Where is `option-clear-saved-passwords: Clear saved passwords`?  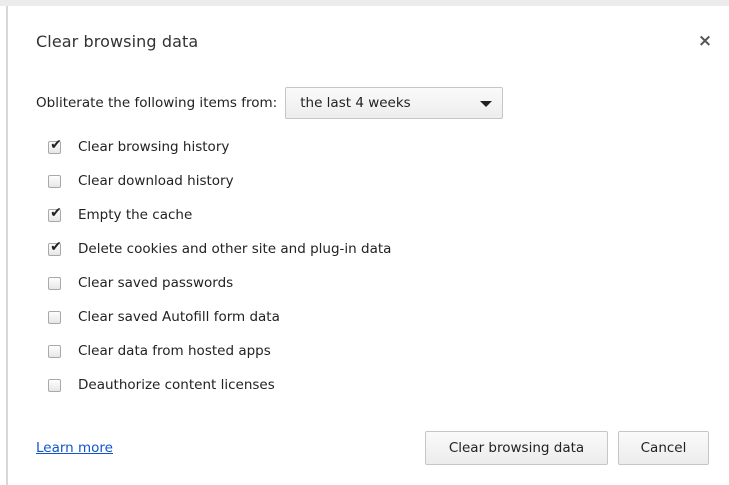 option-clear-saved-passwords: Clear saved passwords is located at coordinates (219, 283).